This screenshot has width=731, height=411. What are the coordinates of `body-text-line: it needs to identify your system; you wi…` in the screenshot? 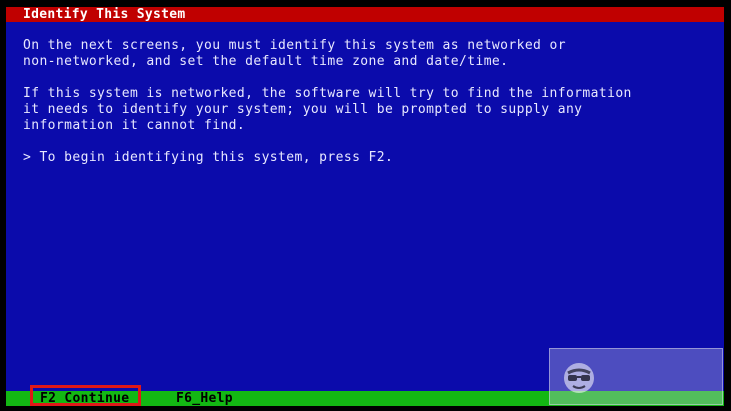 It's located at (303, 109).